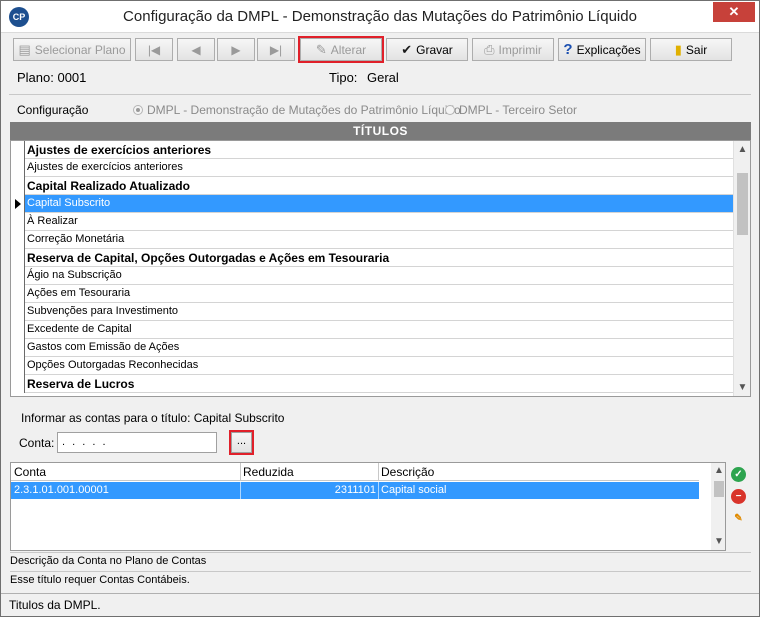 This screenshot has width=760, height=617. I want to click on titulo-row: Capital Realizado Atualizado, so click(372, 186).